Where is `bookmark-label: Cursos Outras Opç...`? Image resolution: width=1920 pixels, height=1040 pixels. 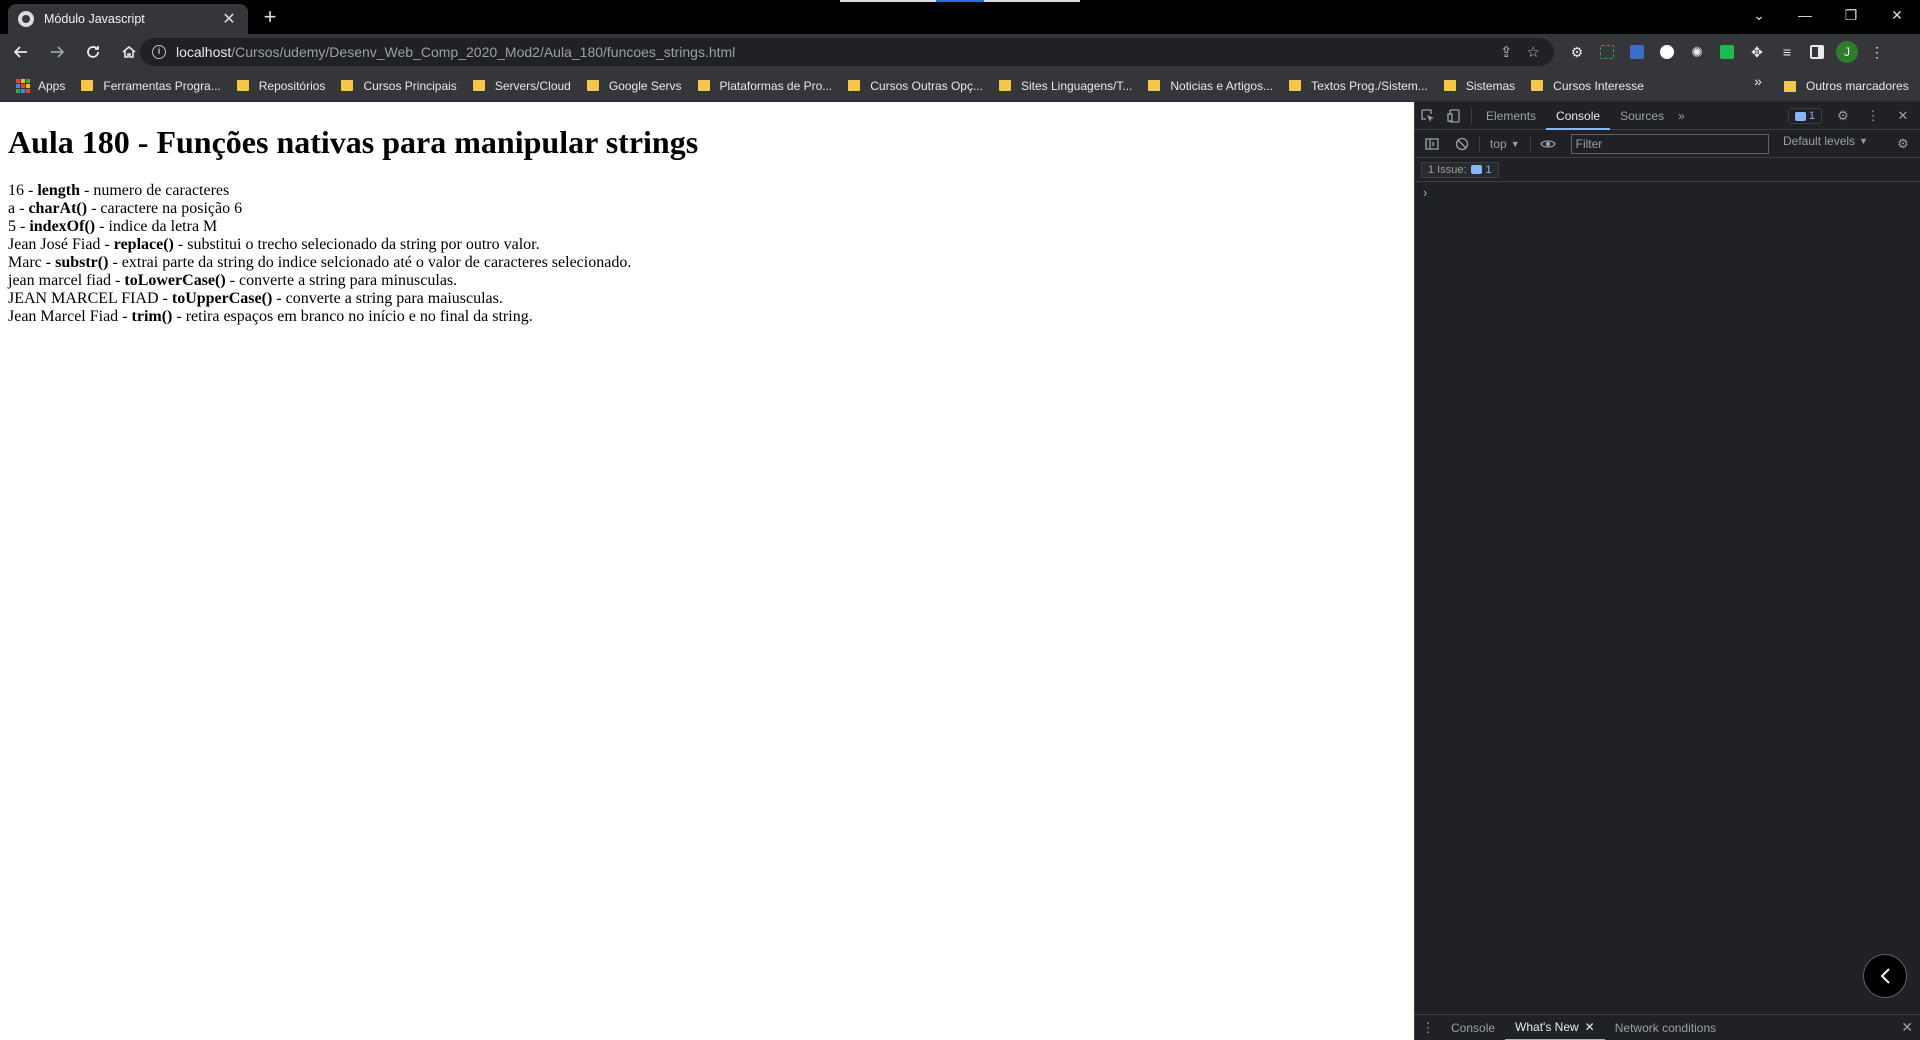 bookmark-label: Cursos Outras Opç... is located at coordinates (926, 85).